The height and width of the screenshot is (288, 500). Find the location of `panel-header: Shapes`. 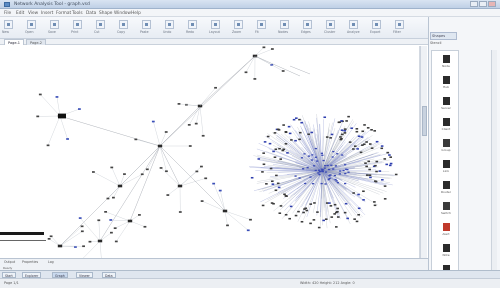

panel-header: Shapes is located at coordinates (443, 36).